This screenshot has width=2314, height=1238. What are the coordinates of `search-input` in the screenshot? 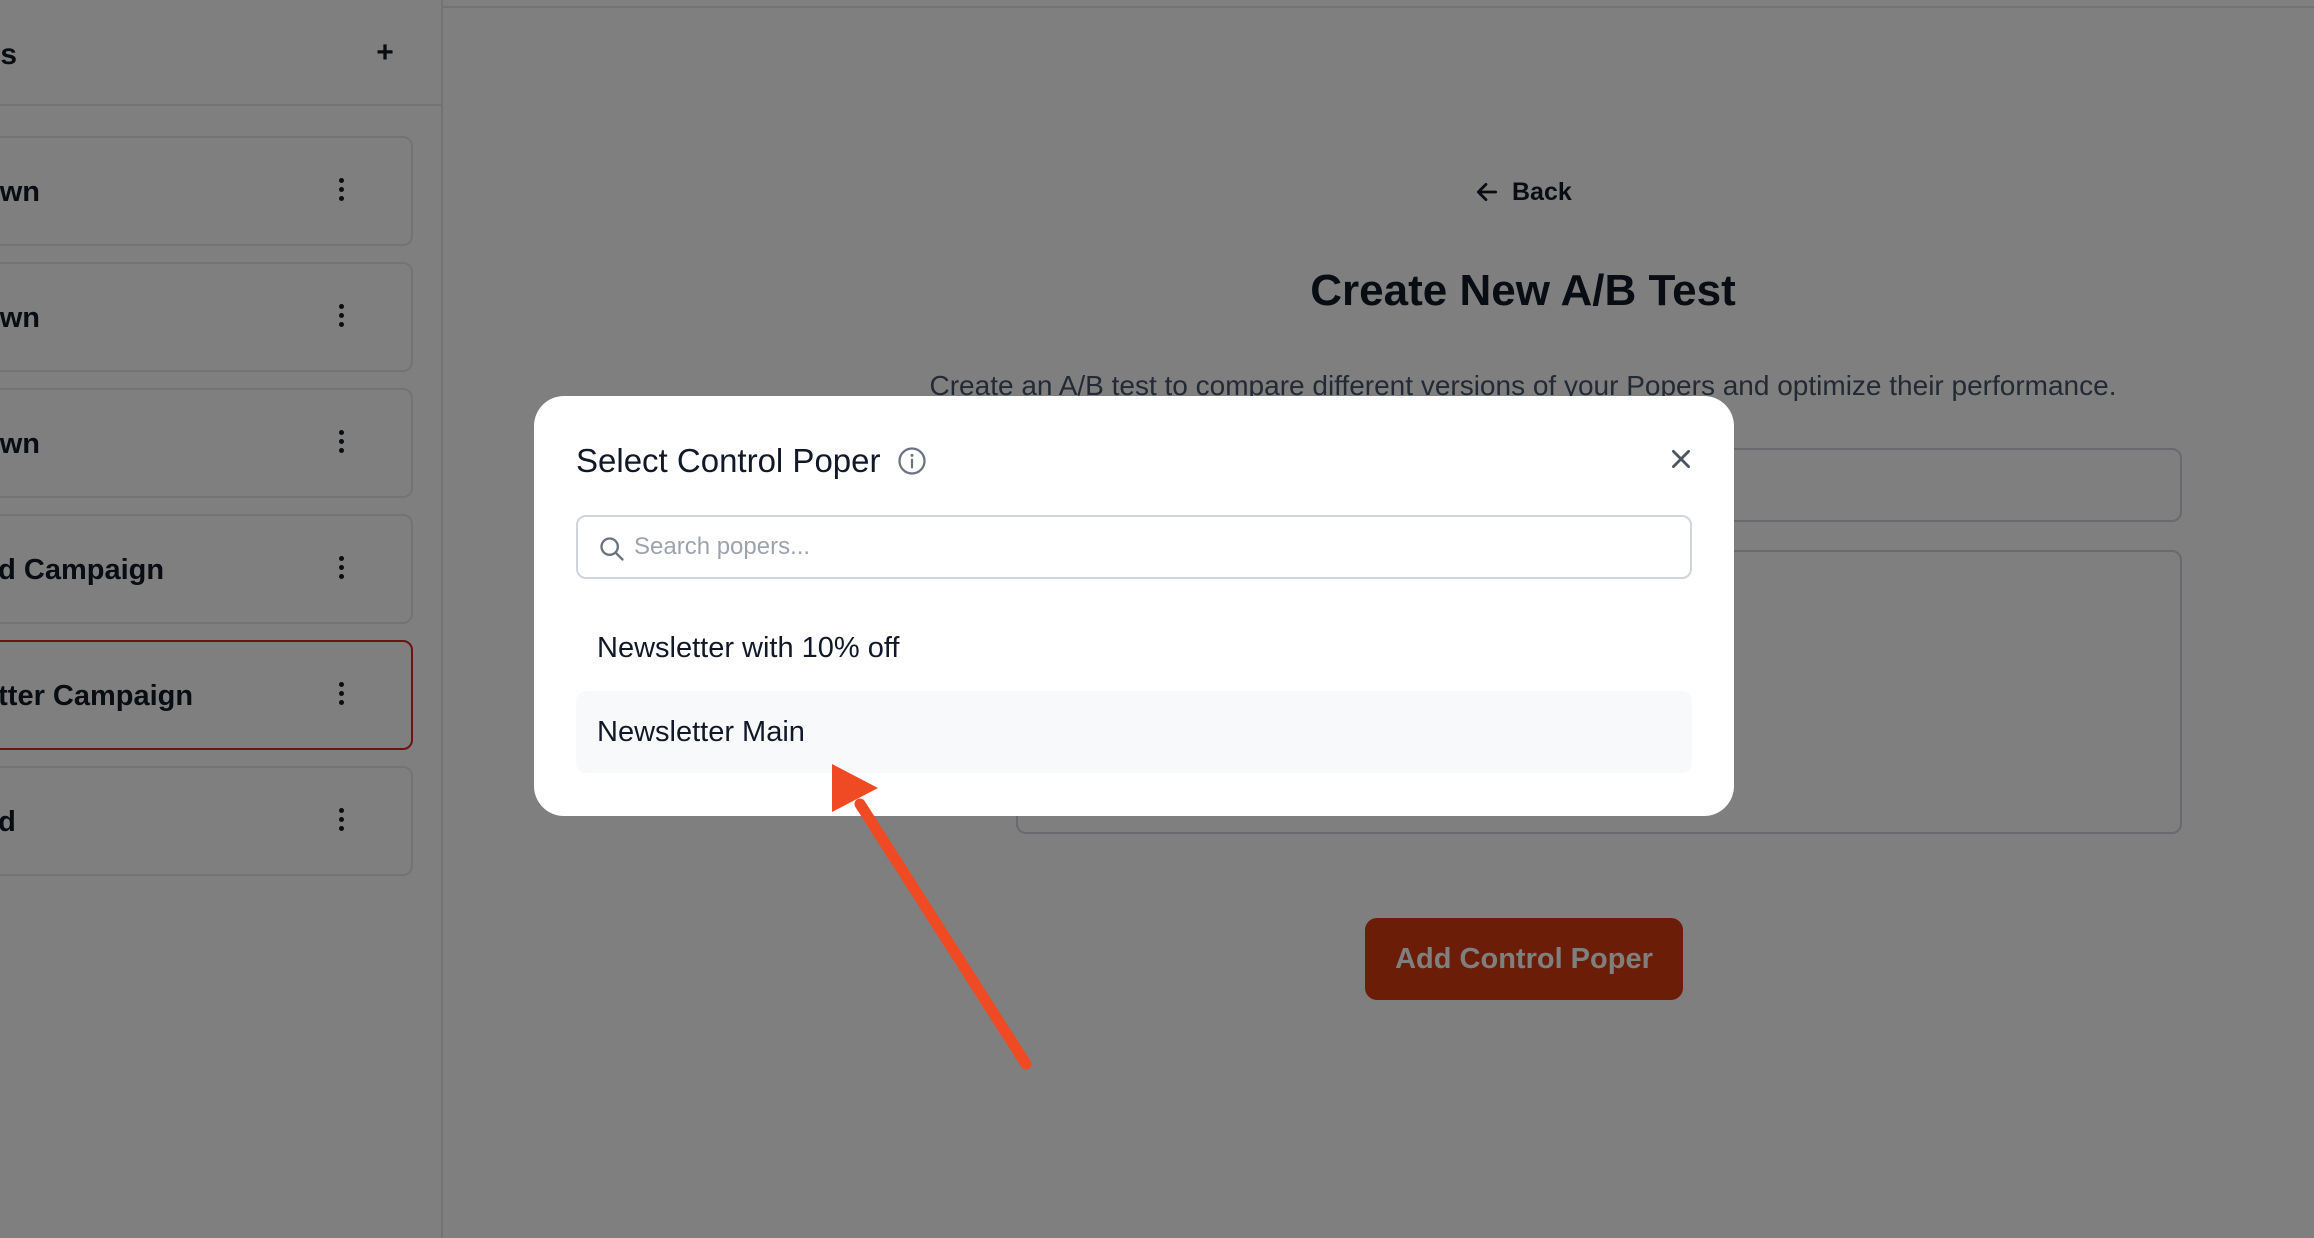 It's located at (1154, 547).